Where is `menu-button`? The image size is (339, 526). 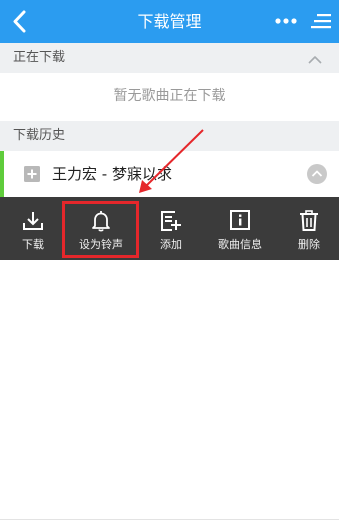 menu-button is located at coordinates (322, 21).